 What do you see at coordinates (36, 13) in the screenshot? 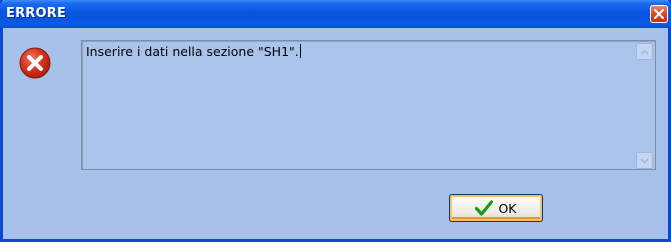
I see `dialog-title: ERRORE` at bounding box center [36, 13].